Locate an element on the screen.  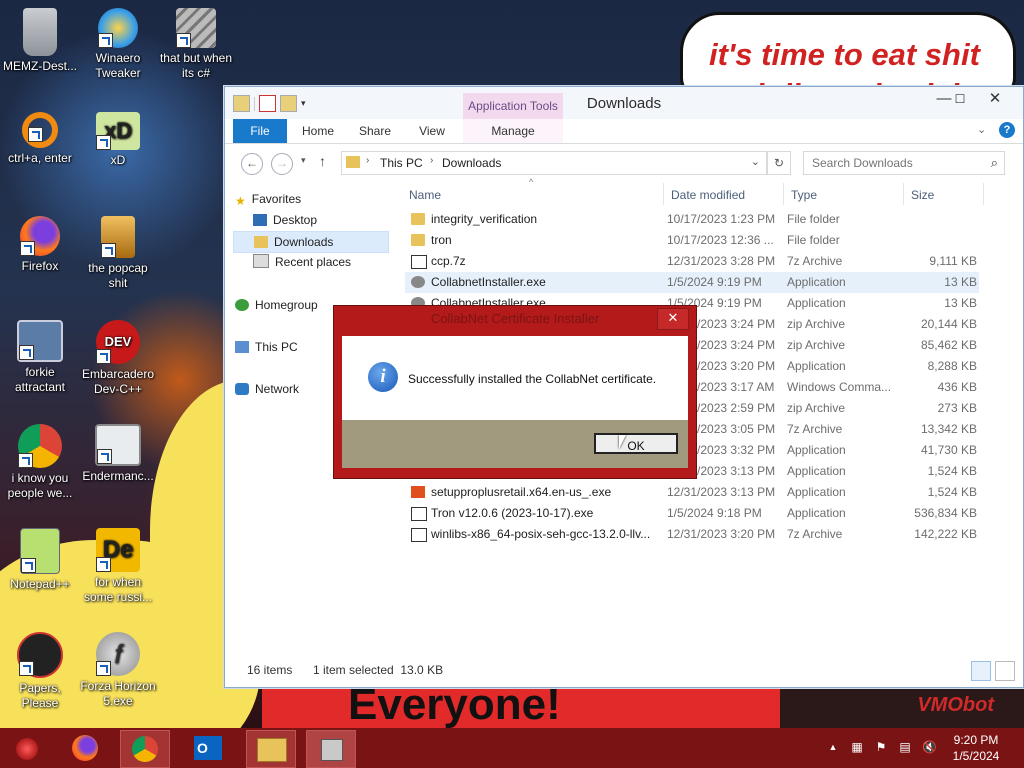
refresh-button: ↻ is located at coordinates (779, 163).